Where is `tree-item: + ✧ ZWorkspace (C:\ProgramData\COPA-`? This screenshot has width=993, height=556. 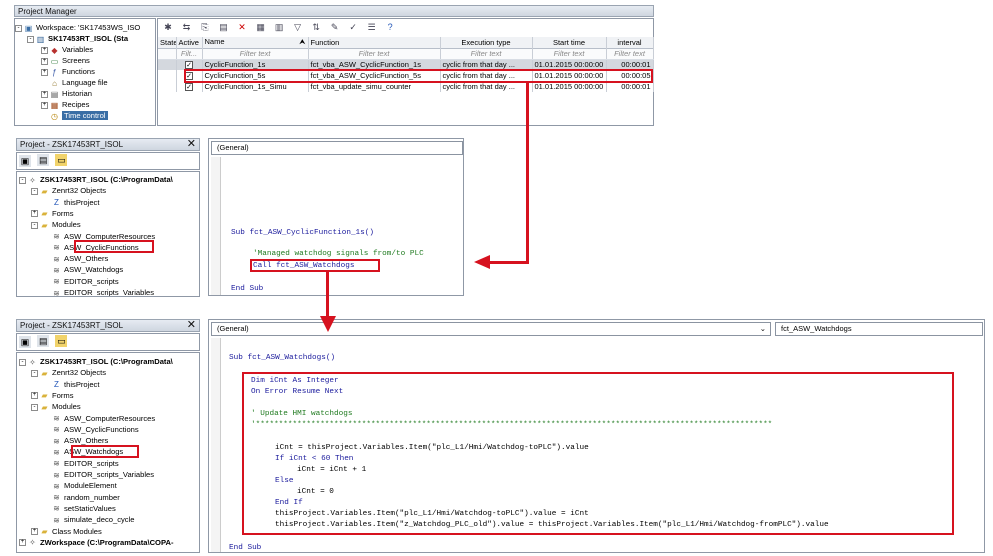 tree-item: + ✧ ZWorkspace (C:\ProgramData\COPA- is located at coordinates (96, 542).